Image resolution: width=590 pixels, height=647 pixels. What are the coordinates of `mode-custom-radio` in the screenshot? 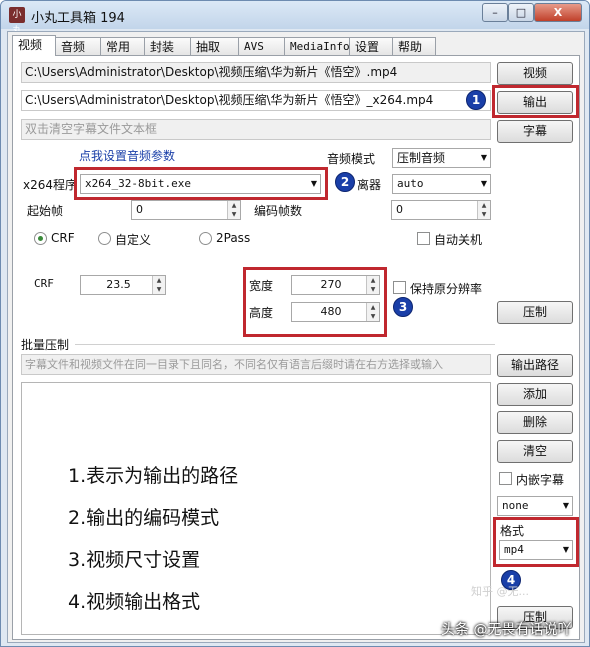 It's located at (104, 238).